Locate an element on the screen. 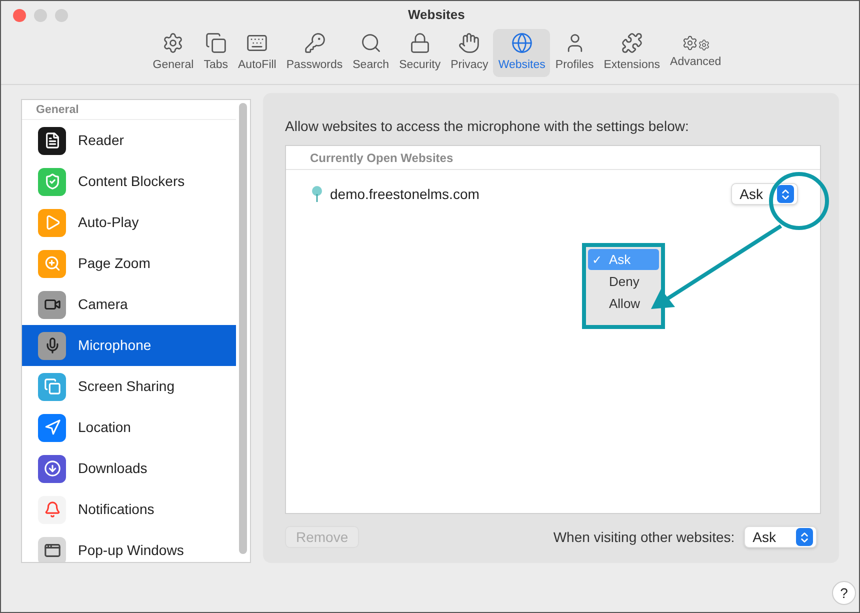  key-icon is located at coordinates (315, 43).